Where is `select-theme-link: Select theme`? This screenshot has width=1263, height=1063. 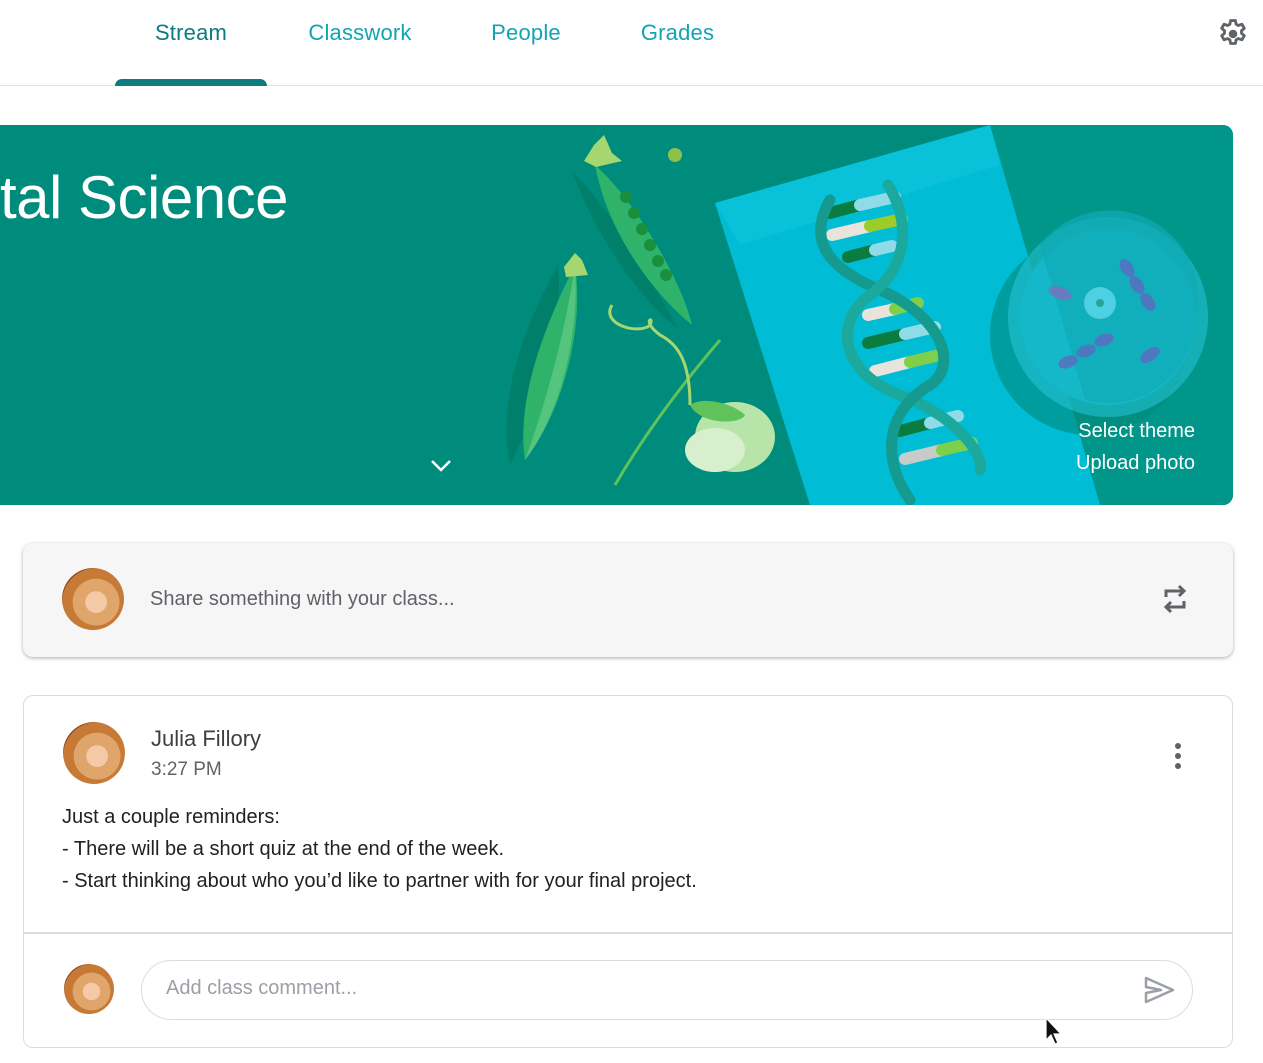
select-theme-link: Select theme is located at coordinates (1136, 431).